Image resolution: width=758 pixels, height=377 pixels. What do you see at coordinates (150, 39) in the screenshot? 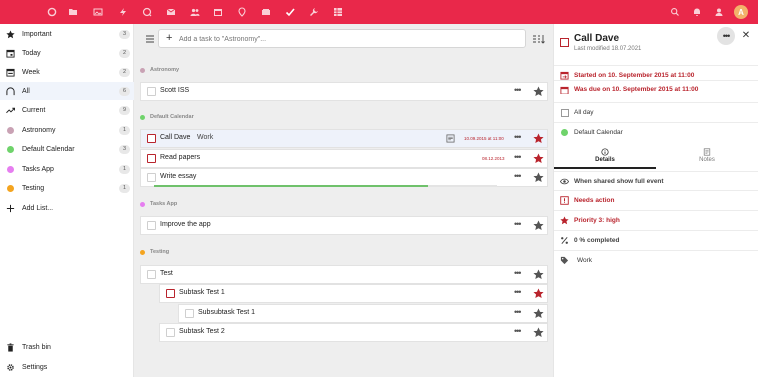
I see `hamburger-menu-icon` at bounding box center [150, 39].